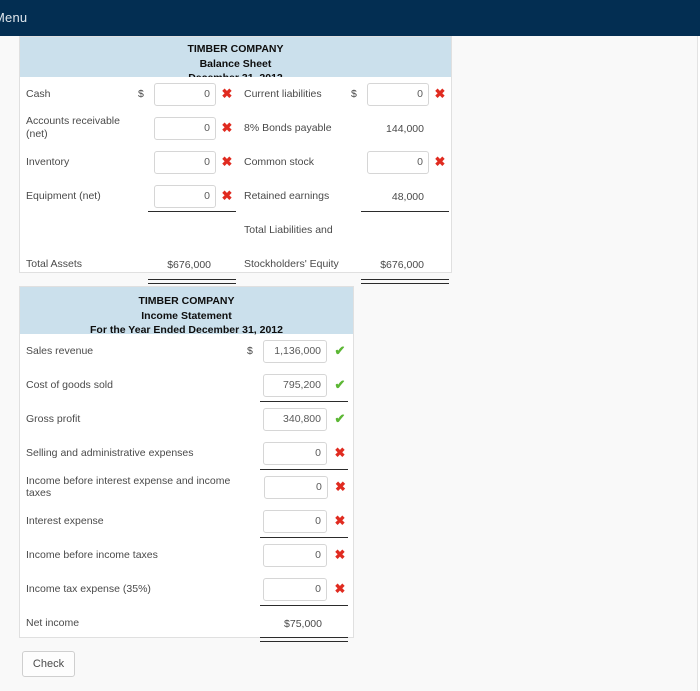 This screenshot has width=700, height=691. What do you see at coordinates (295, 385) in the screenshot?
I see `cost-of-goods-sold-input` at bounding box center [295, 385].